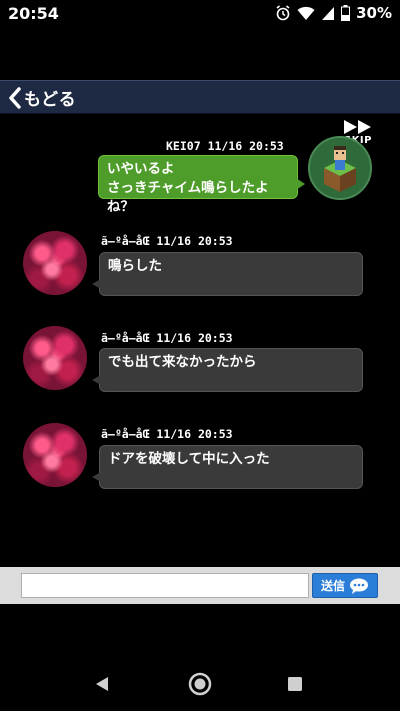 The width and height of the screenshot is (400, 711). I want to click on avatar-image, so click(340, 168).